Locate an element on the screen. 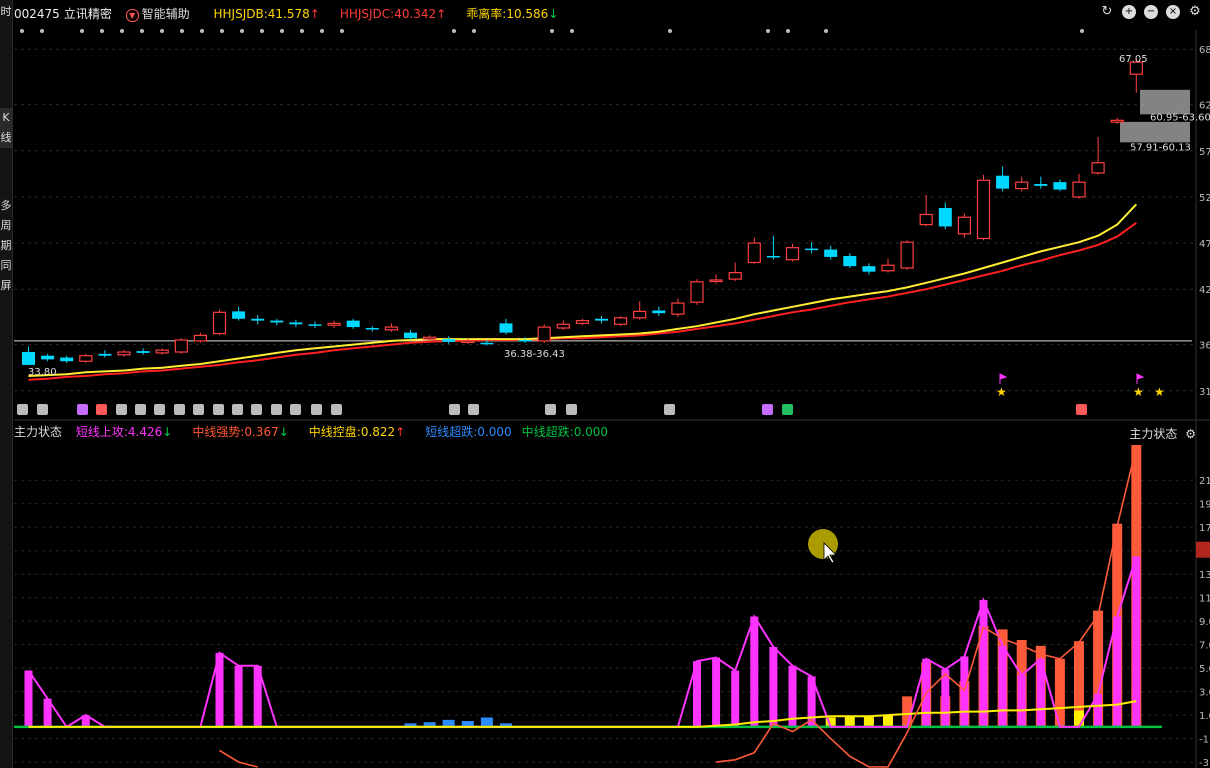 This screenshot has width=1210, height=768. sub-y-tick-label: 19 is located at coordinates (1204, 505).